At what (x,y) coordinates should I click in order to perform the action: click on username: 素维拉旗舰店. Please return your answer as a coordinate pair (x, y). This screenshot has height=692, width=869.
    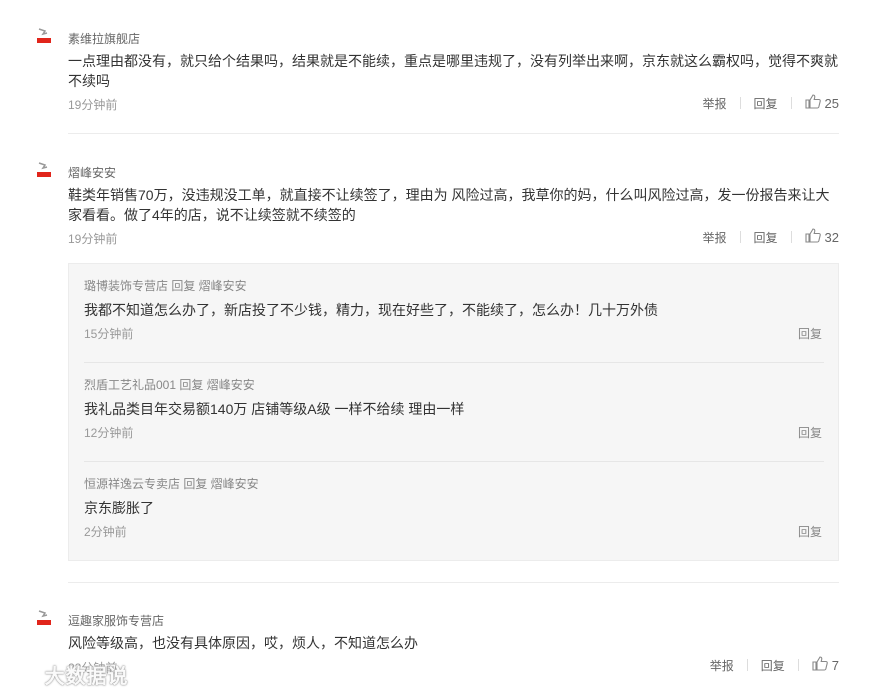
    Looking at the image, I should click on (104, 38).